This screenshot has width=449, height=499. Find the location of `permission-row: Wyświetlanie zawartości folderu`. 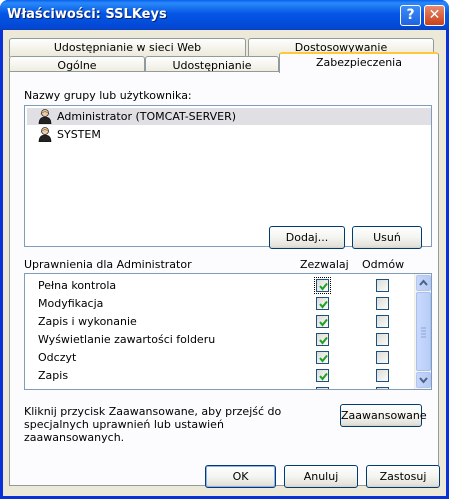

permission-row: Wyświetlanie zawartości folderu is located at coordinates (220, 340).